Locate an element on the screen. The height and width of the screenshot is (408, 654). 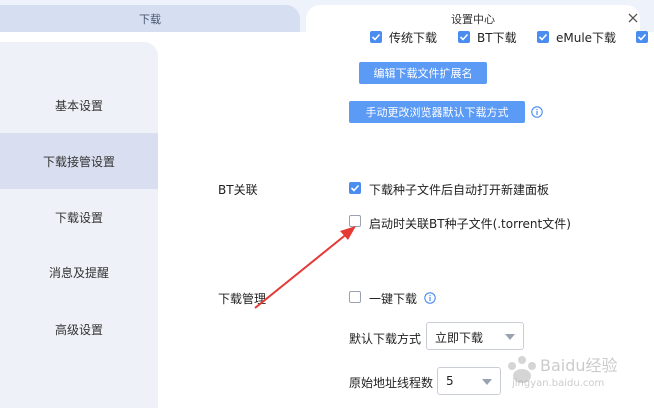
button-label: 编辑下载文件扩展名 is located at coordinates (423, 73).